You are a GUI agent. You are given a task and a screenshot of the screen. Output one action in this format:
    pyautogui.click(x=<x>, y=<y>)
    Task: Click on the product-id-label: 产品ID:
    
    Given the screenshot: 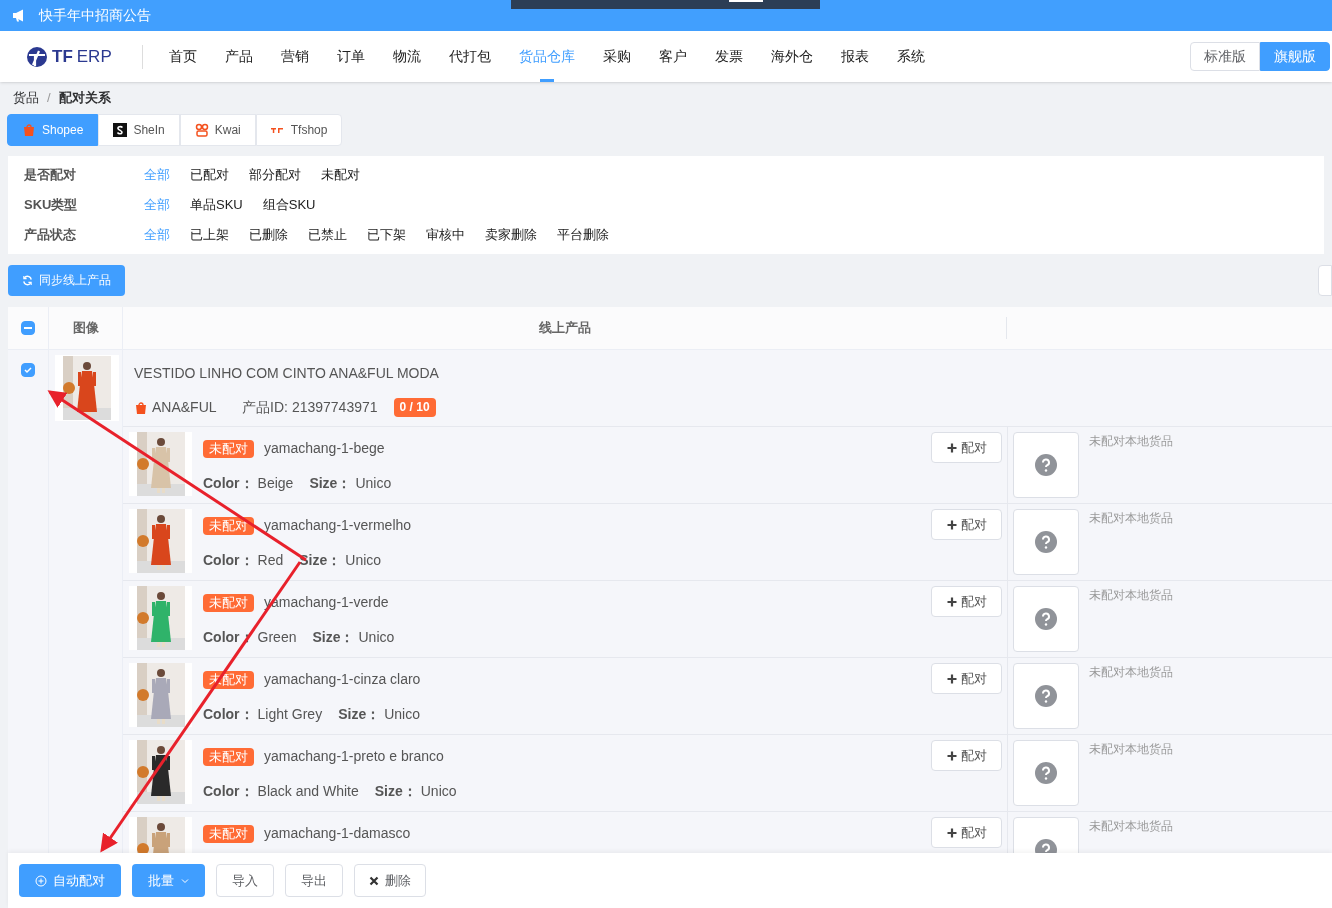 What is the action you would take?
    pyautogui.click(x=265, y=407)
    